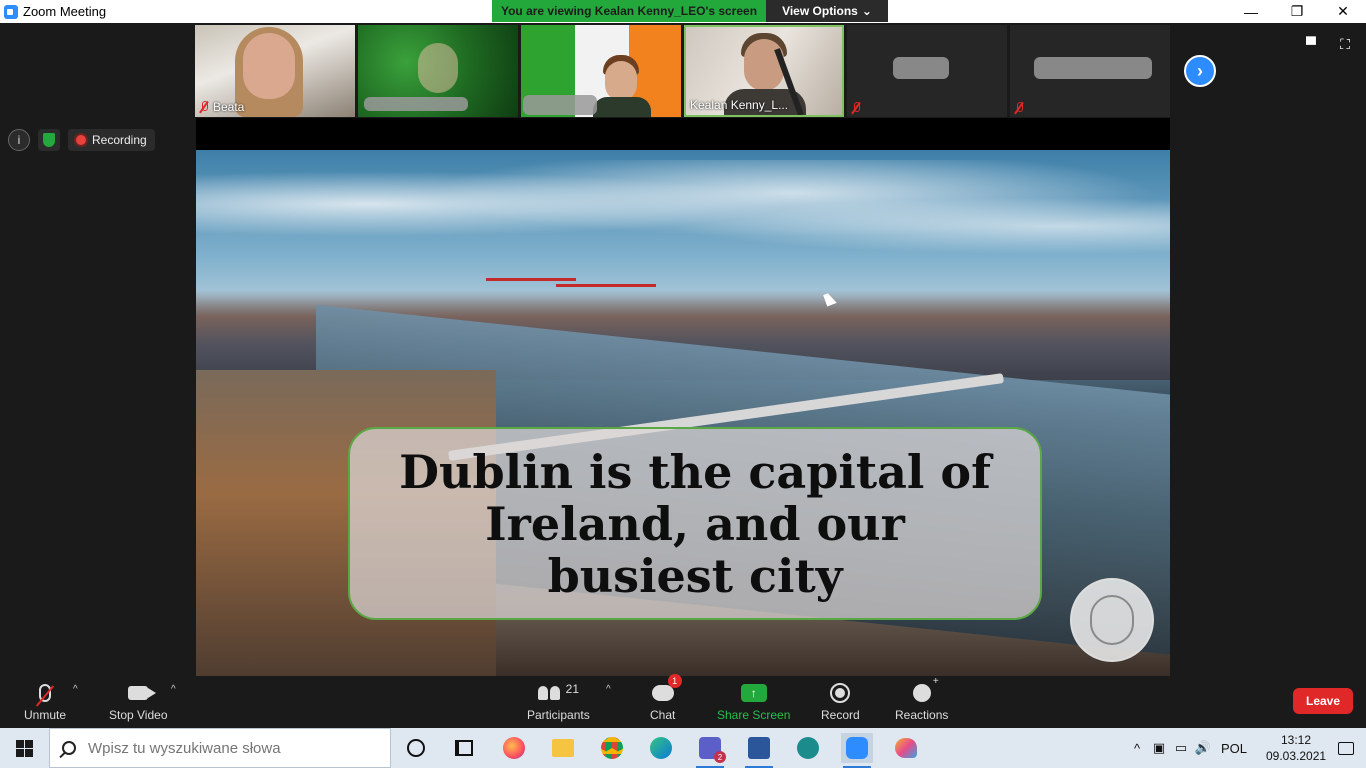 The width and height of the screenshot is (1366, 768). I want to click on security-shield-icon, so click(49, 140).